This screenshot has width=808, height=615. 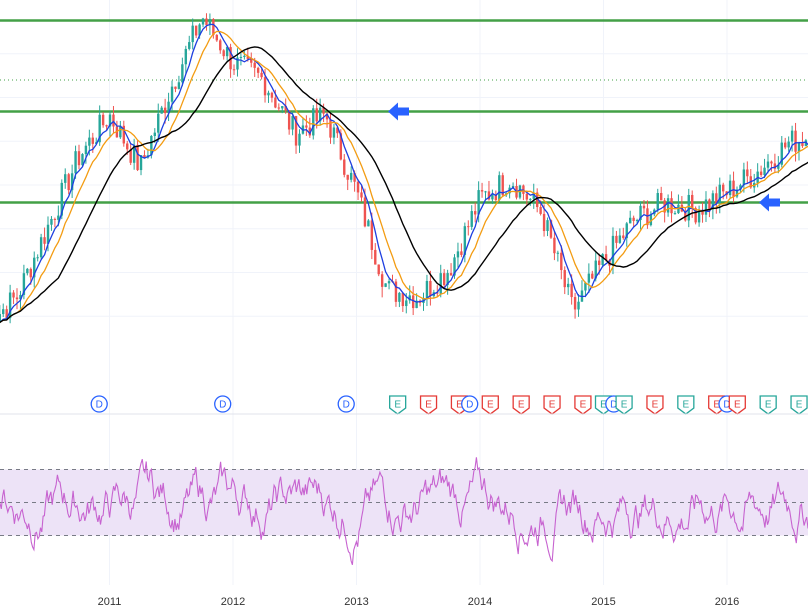 What do you see at coordinates (480, 602) in the screenshot?
I see `x-tick-label: 2014` at bounding box center [480, 602].